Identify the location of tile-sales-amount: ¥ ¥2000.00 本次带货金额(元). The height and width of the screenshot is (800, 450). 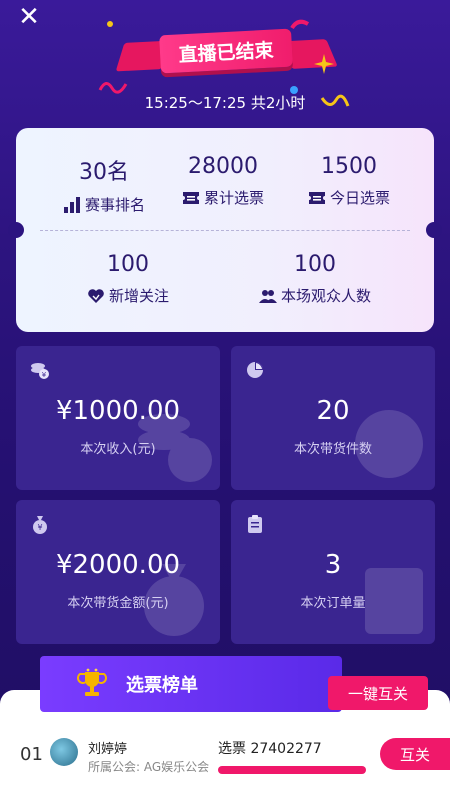
(118, 572).